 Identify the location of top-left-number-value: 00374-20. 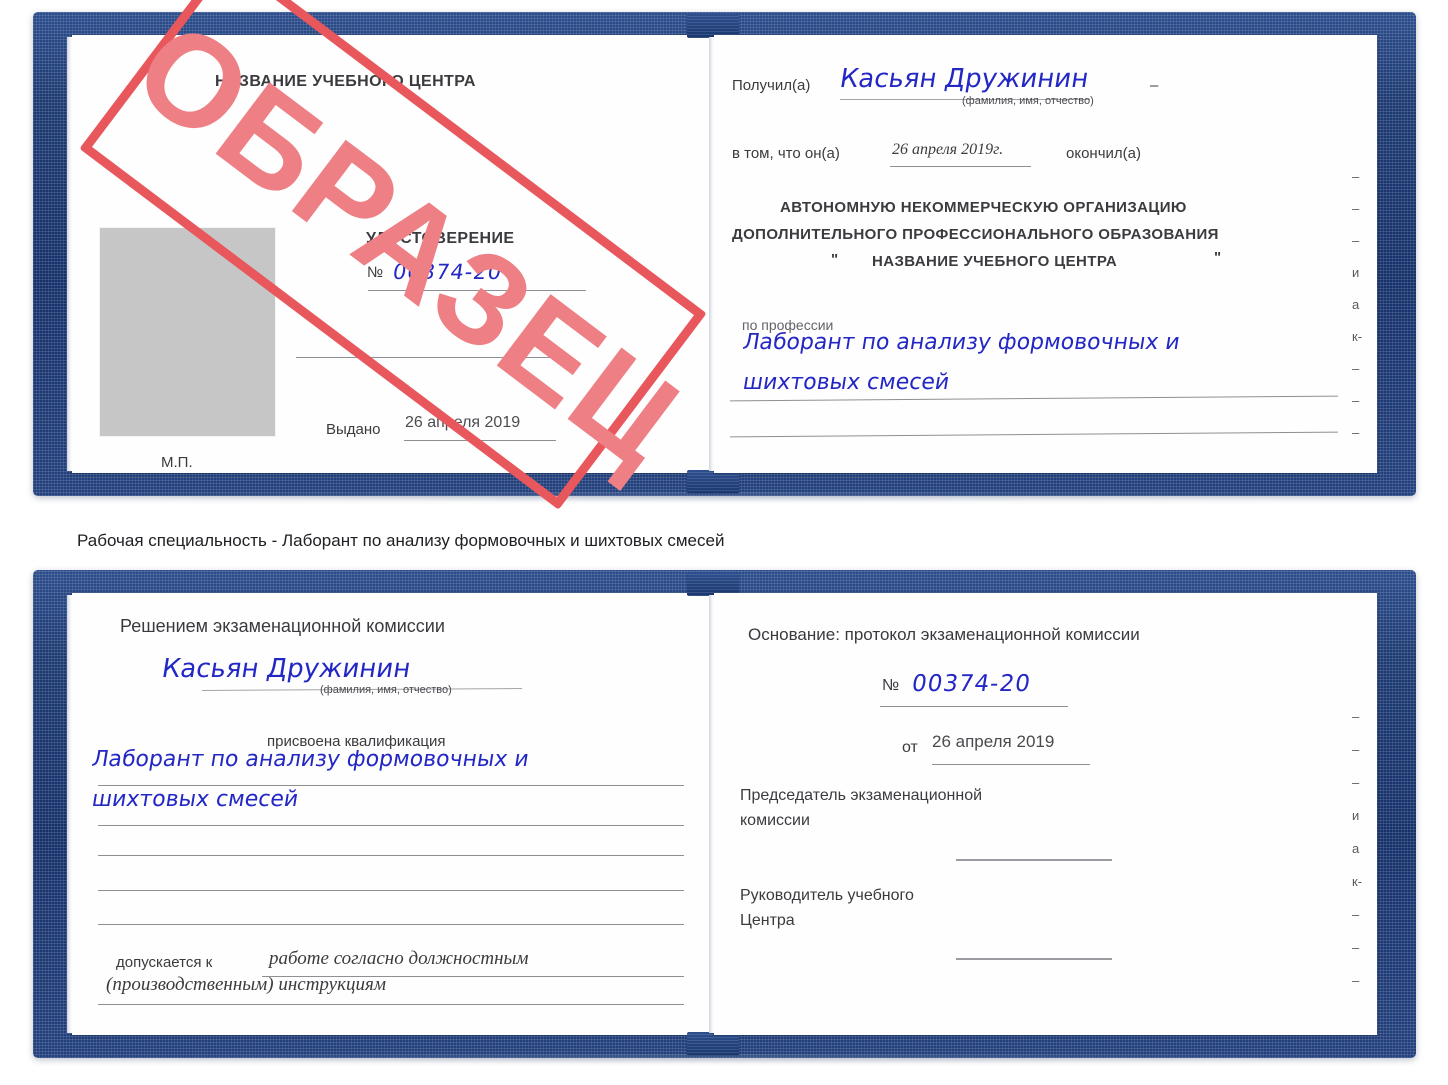
(448, 272).